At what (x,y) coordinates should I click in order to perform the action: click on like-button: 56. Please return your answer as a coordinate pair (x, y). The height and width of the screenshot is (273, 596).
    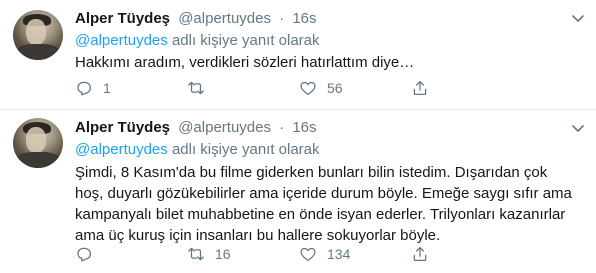
    Looking at the image, I should click on (321, 88).